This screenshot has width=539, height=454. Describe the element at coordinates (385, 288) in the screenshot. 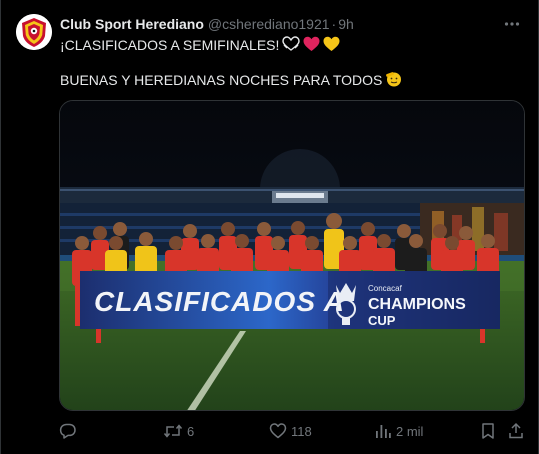

I see `banner-brand-small: Concacaf` at that location.